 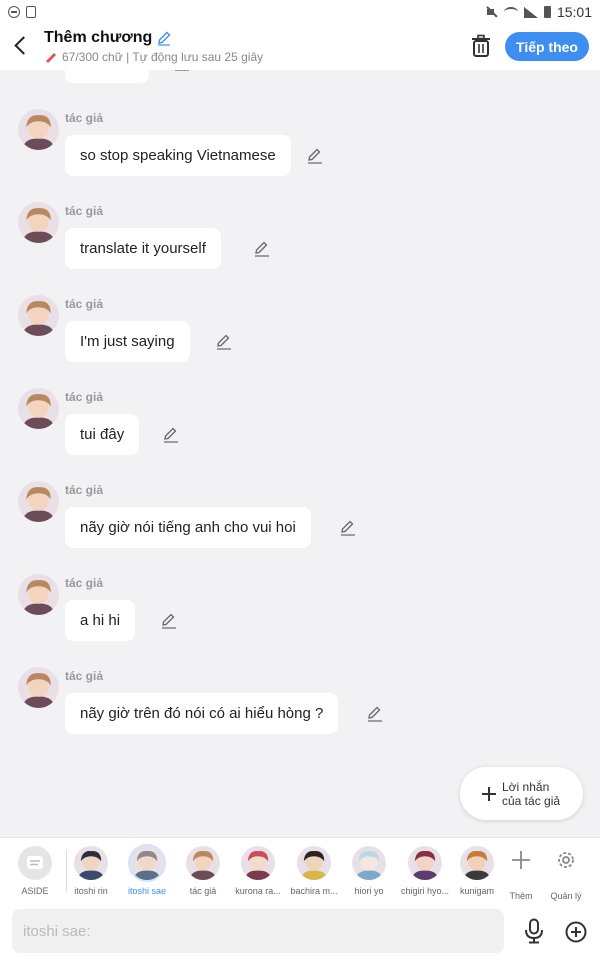 I want to click on message-bubble: translate it yourself, so click(x=143, y=248).